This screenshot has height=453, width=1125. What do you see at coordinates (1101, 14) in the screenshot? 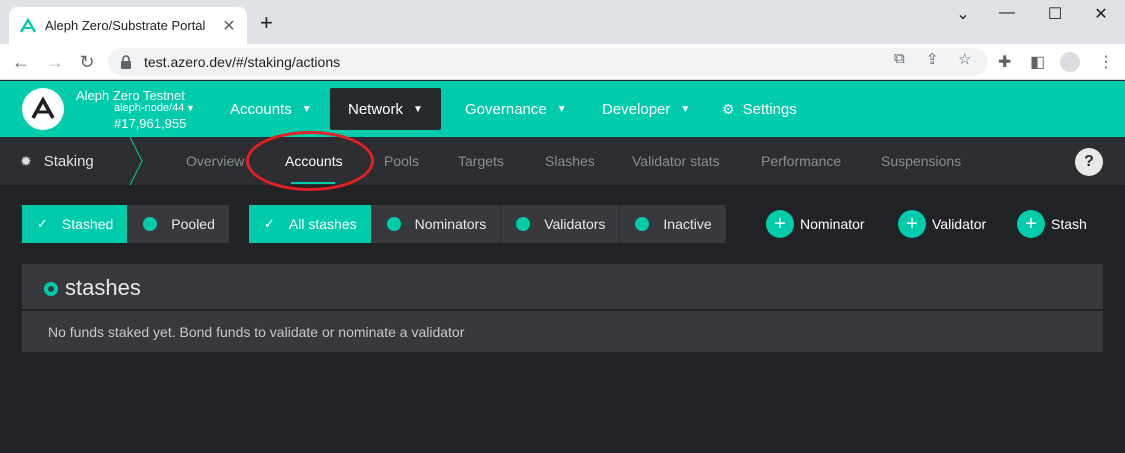
I see `close-window-icon: ✕` at bounding box center [1101, 14].